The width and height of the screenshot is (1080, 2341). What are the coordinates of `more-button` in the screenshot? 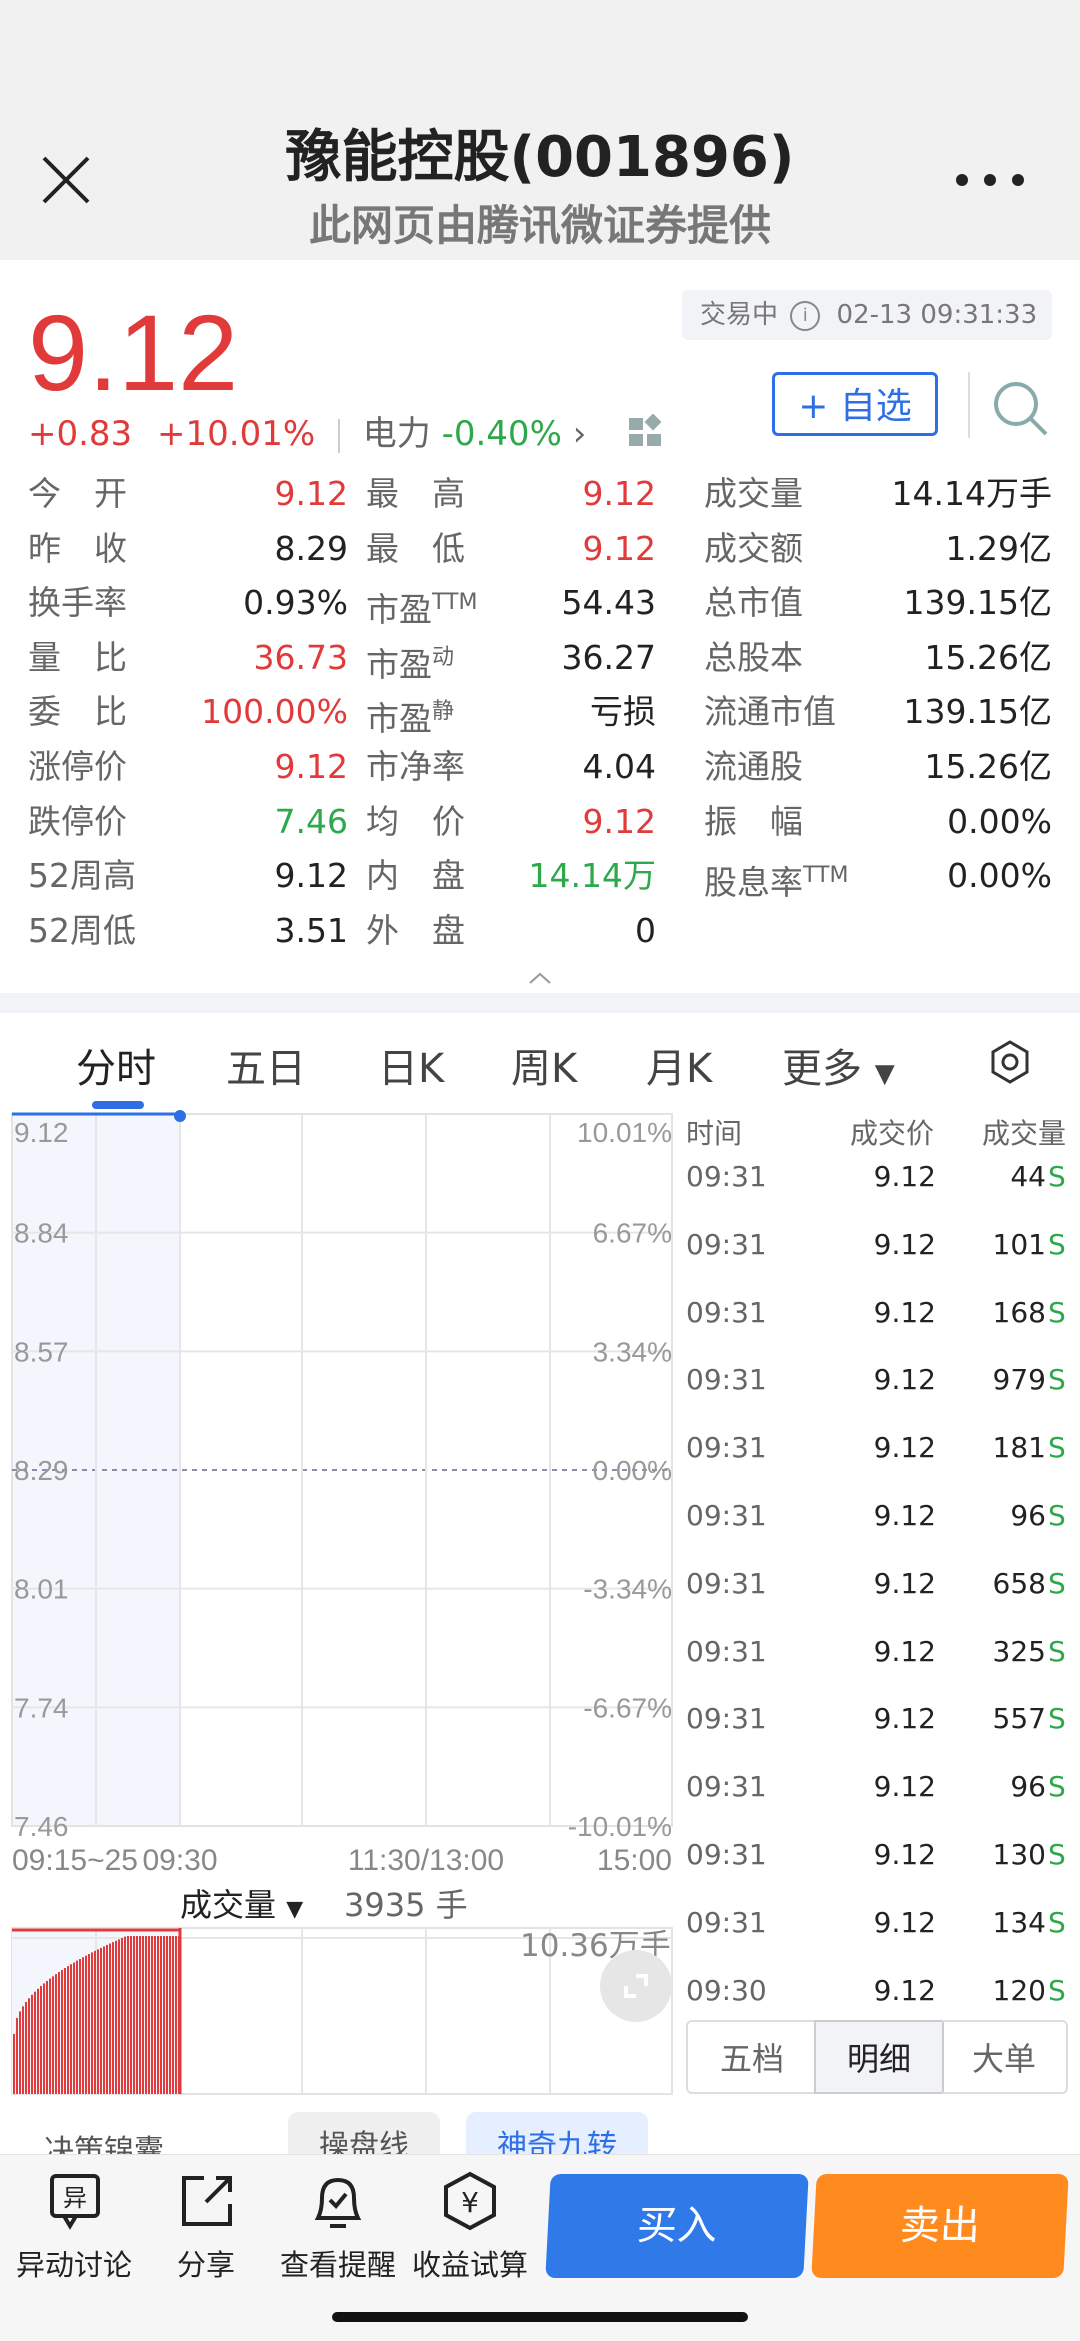 It's located at (990, 180).